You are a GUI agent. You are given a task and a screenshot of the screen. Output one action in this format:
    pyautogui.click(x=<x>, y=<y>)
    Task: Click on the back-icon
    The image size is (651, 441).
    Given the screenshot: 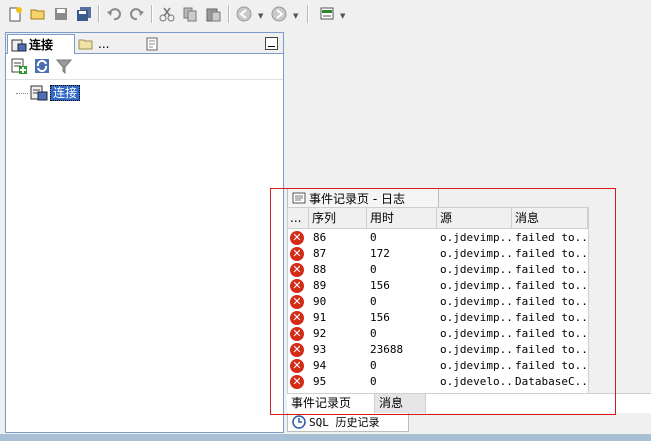 What is the action you would take?
    pyautogui.click(x=244, y=14)
    